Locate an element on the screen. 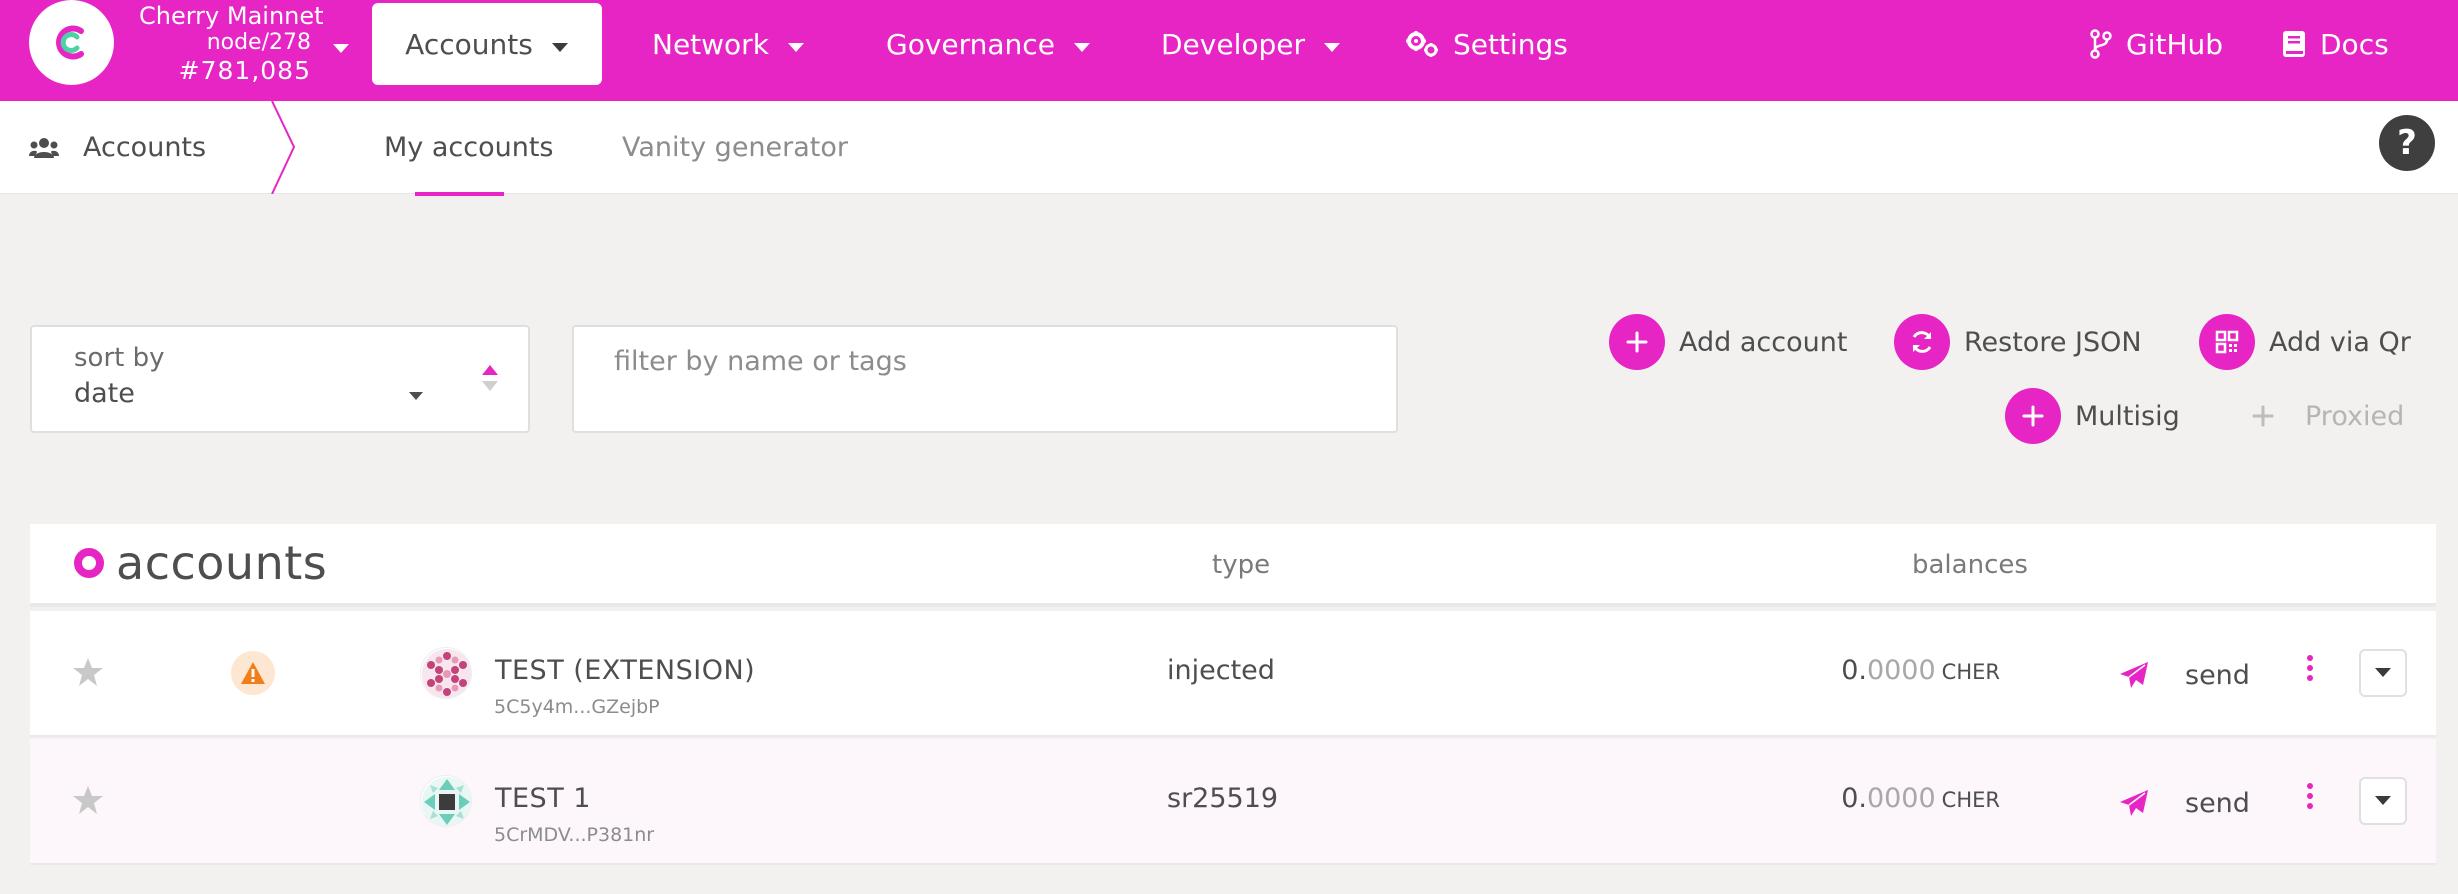 The width and height of the screenshot is (2458, 894). help-button: ? is located at coordinates (2407, 143).